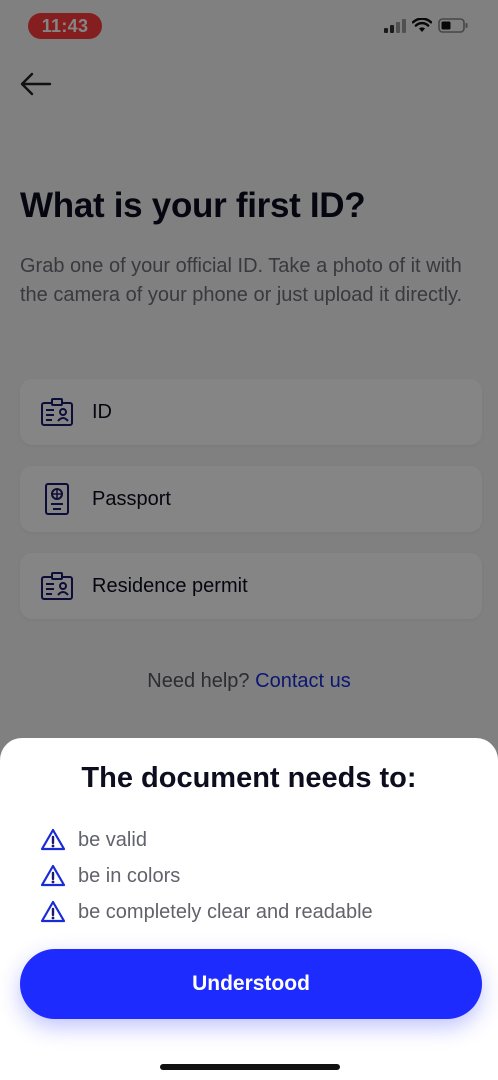  I want to click on list-item: be in colors, so click(206, 876).